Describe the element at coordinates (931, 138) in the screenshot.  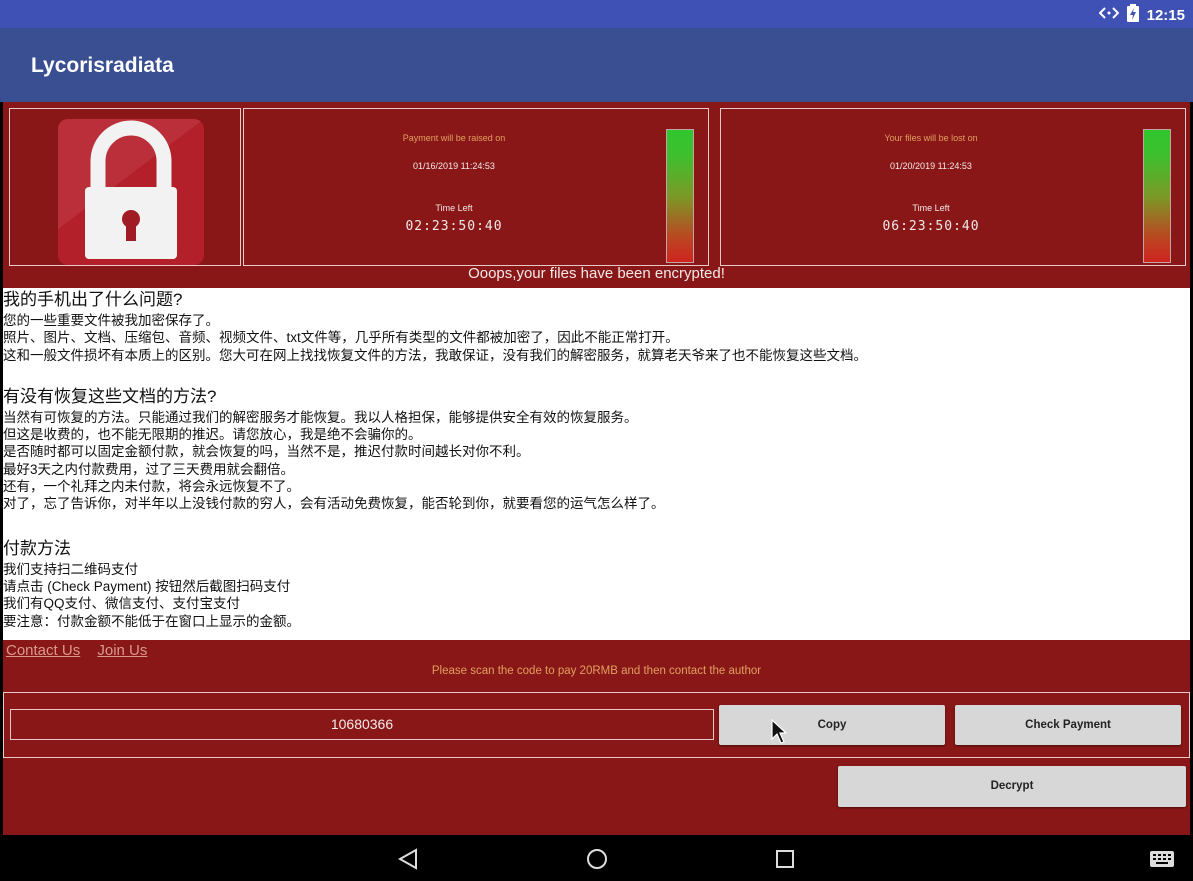
I see `lost-label: Your files will be lost on` at that location.